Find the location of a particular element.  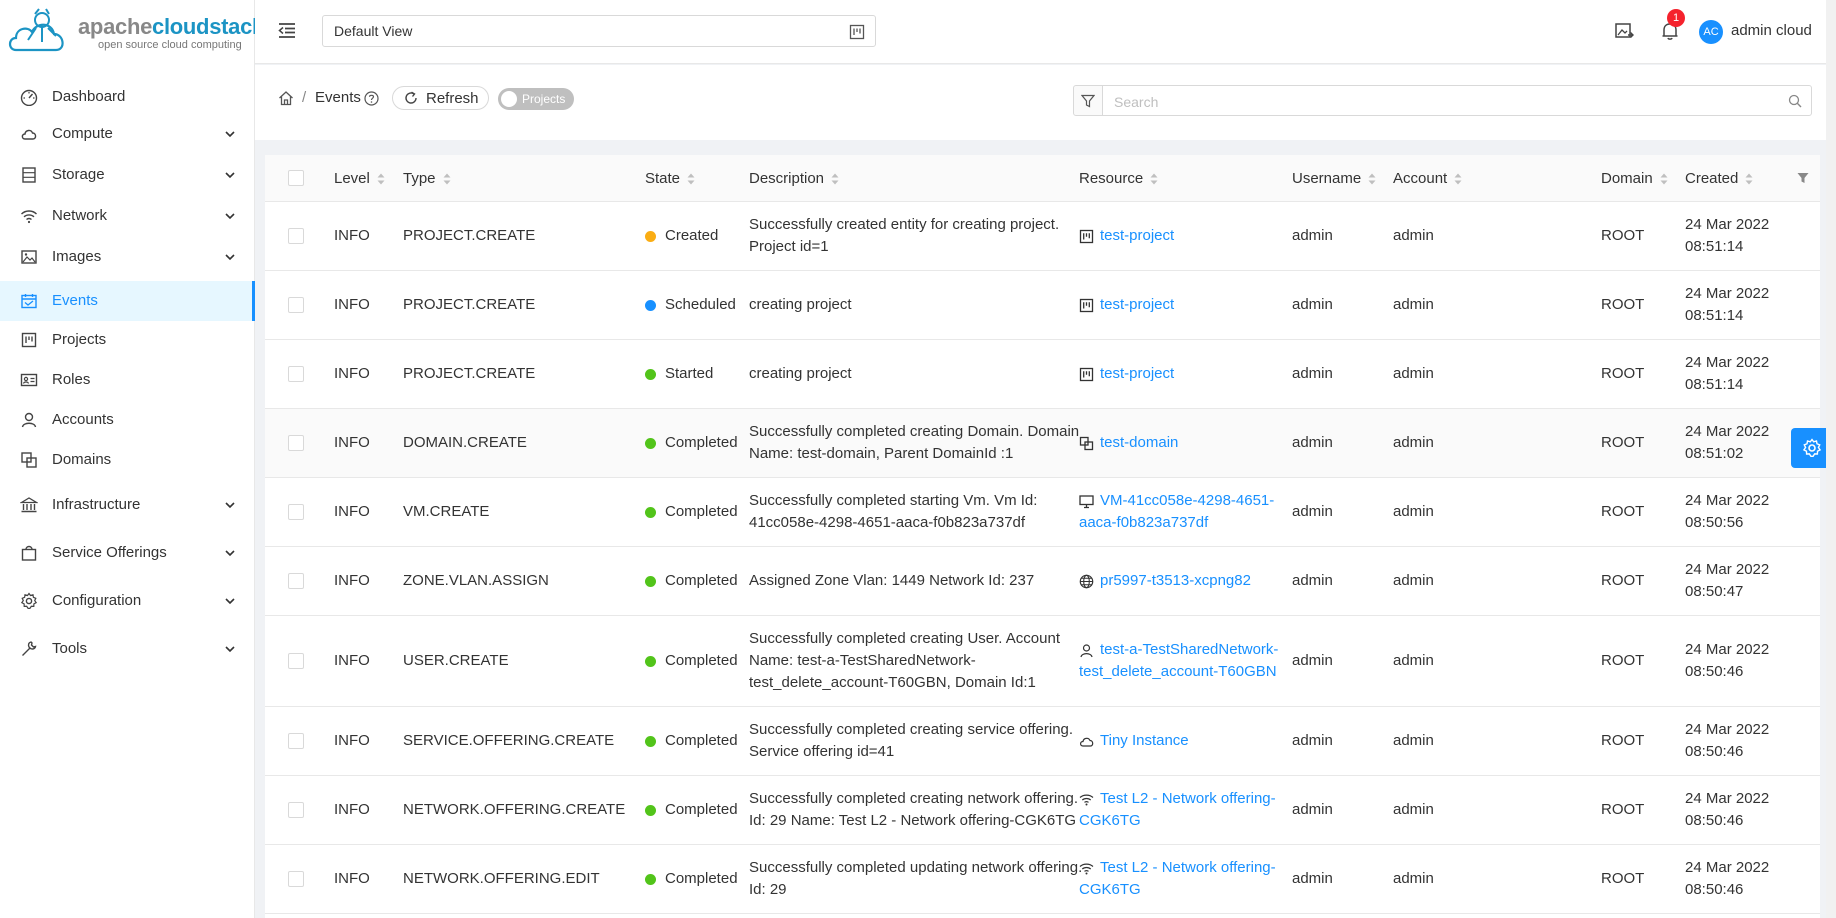

user-menu-name: admin cloud is located at coordinates (1771, 30).